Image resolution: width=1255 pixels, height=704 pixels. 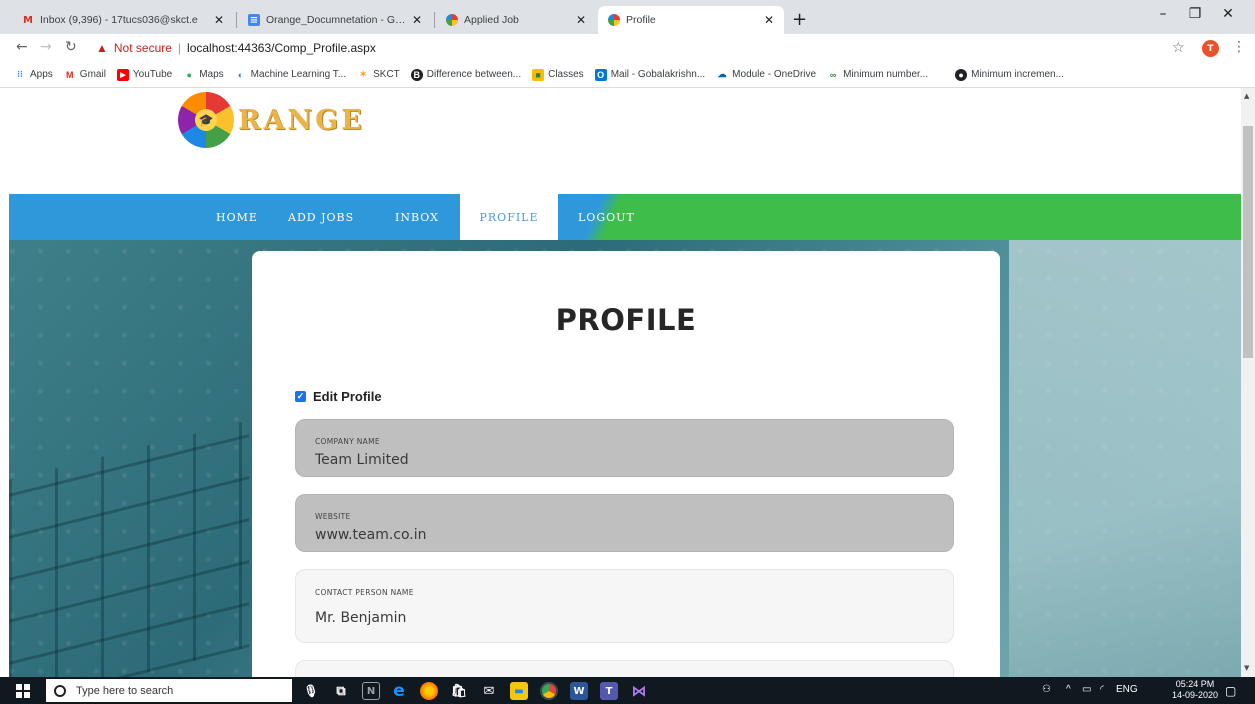 I want to click on calendar-photo-detail, so click(x=1125, y=458).